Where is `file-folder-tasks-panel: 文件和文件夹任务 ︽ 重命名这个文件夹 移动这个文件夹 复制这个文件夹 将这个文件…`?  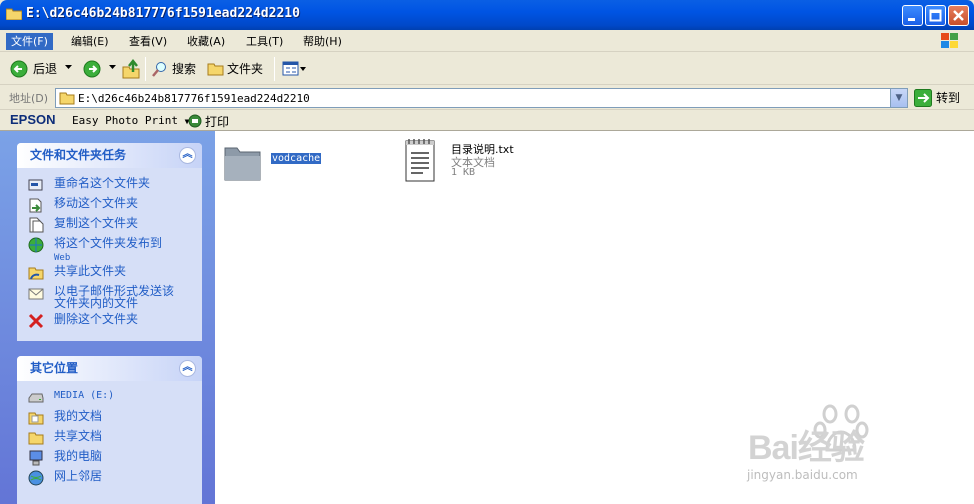
file-folder-tasks-panel: 文件和文件夹任务 ︽ 重命名这个文件夹 移动这个文件夹 复制这个文件夹 将这个文件… is located at coordinates (109, 242).